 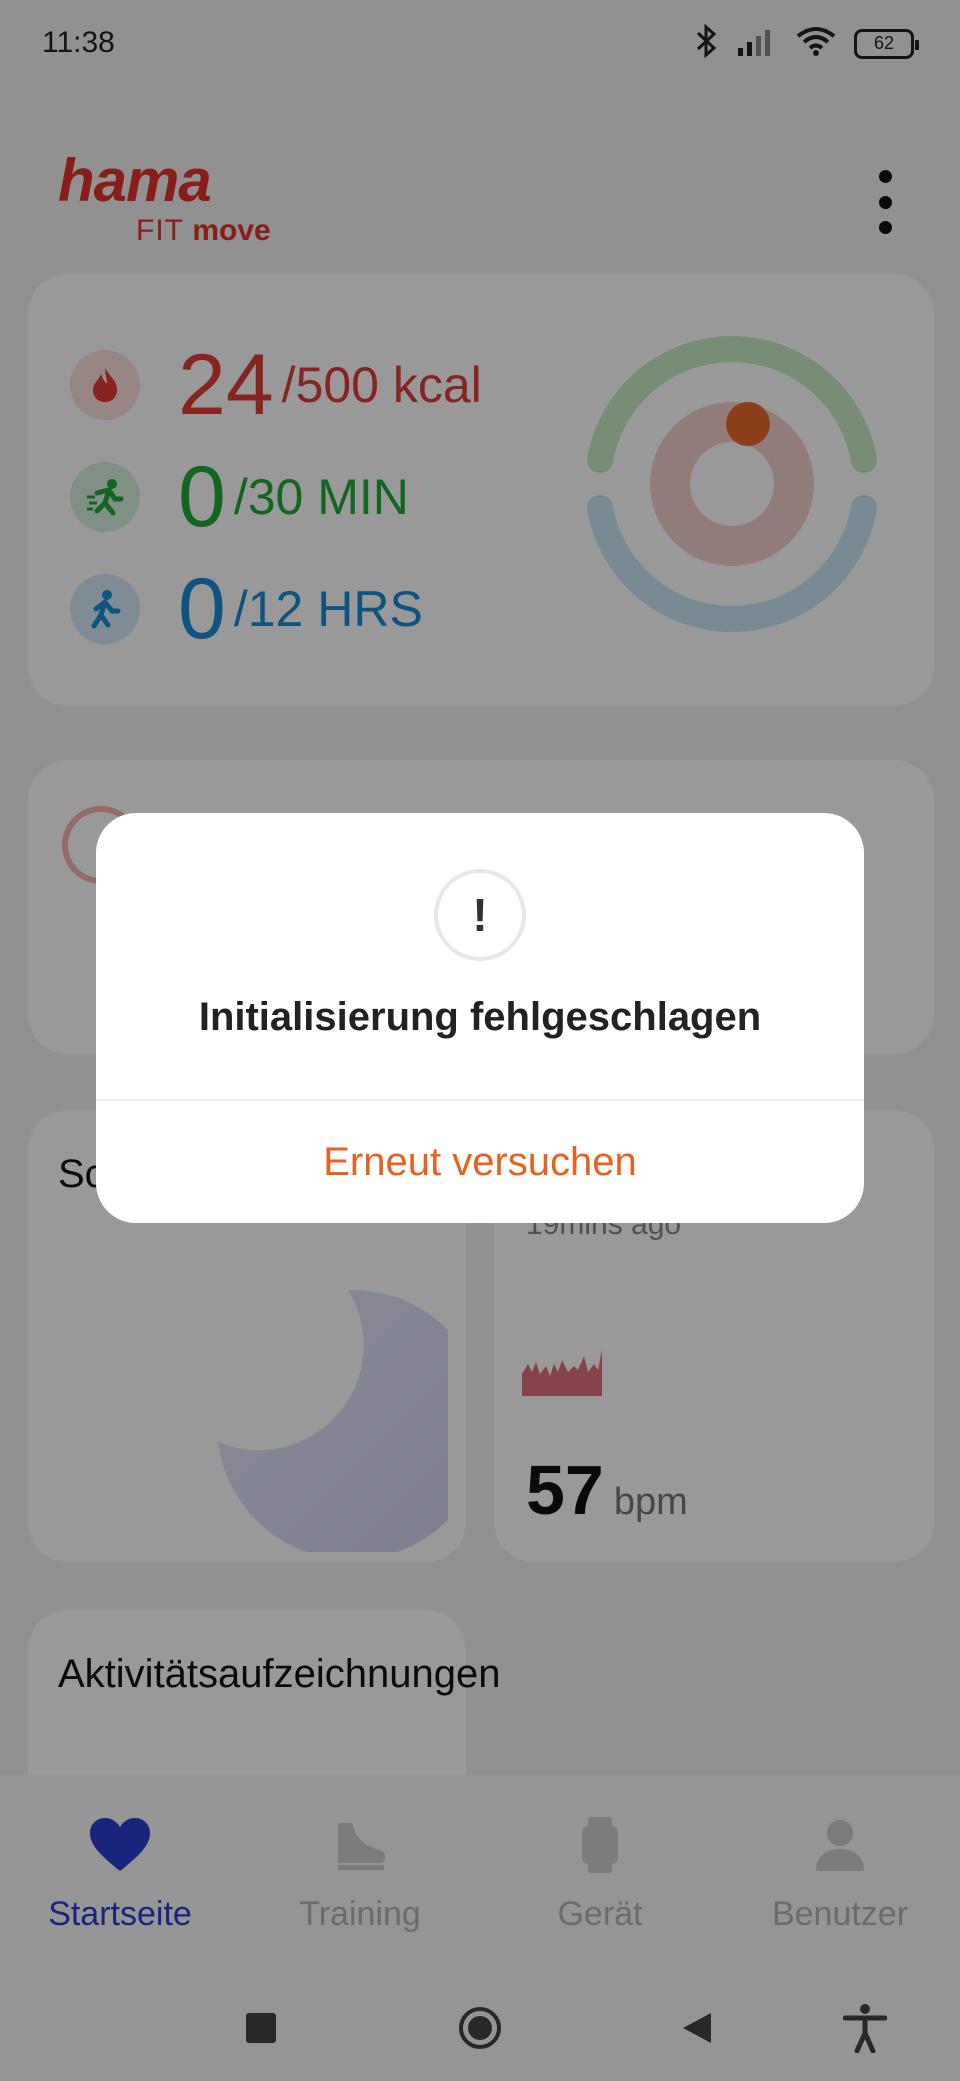 I want to click on exclamation-icon: !, so click(x=480, y=915).